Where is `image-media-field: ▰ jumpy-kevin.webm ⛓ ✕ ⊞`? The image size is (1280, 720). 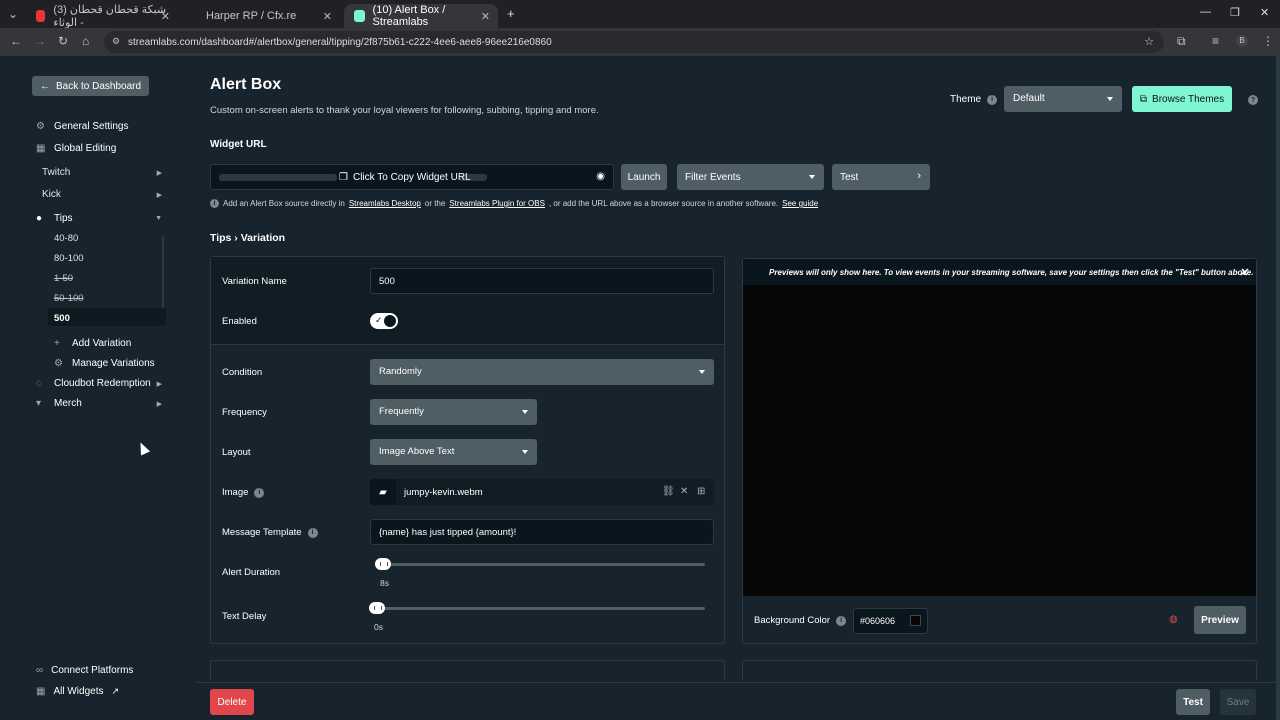 image-media-field: ▰ jumpy-kevin.webm ⛓ ✕ ⊞ is located at coordinates (542, 492).